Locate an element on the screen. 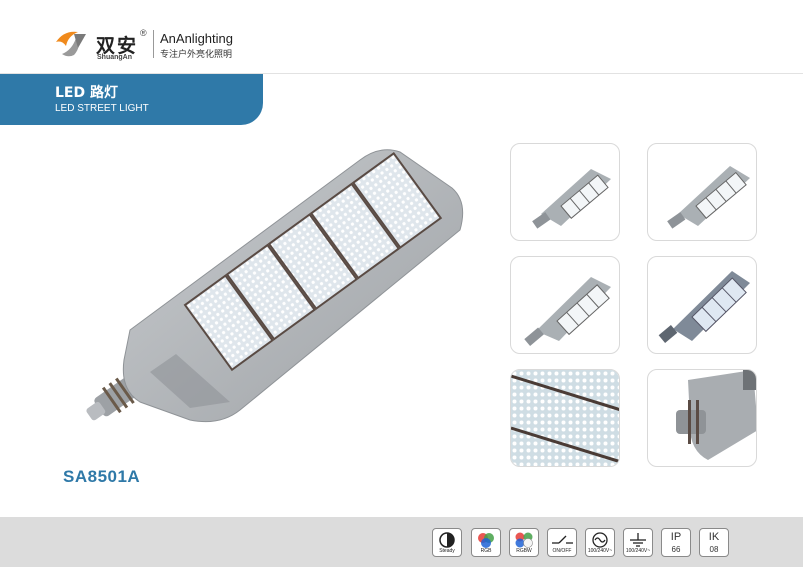 The image size is (803, 567). rgb-icon: RGB is located at coordinates (486, 542).